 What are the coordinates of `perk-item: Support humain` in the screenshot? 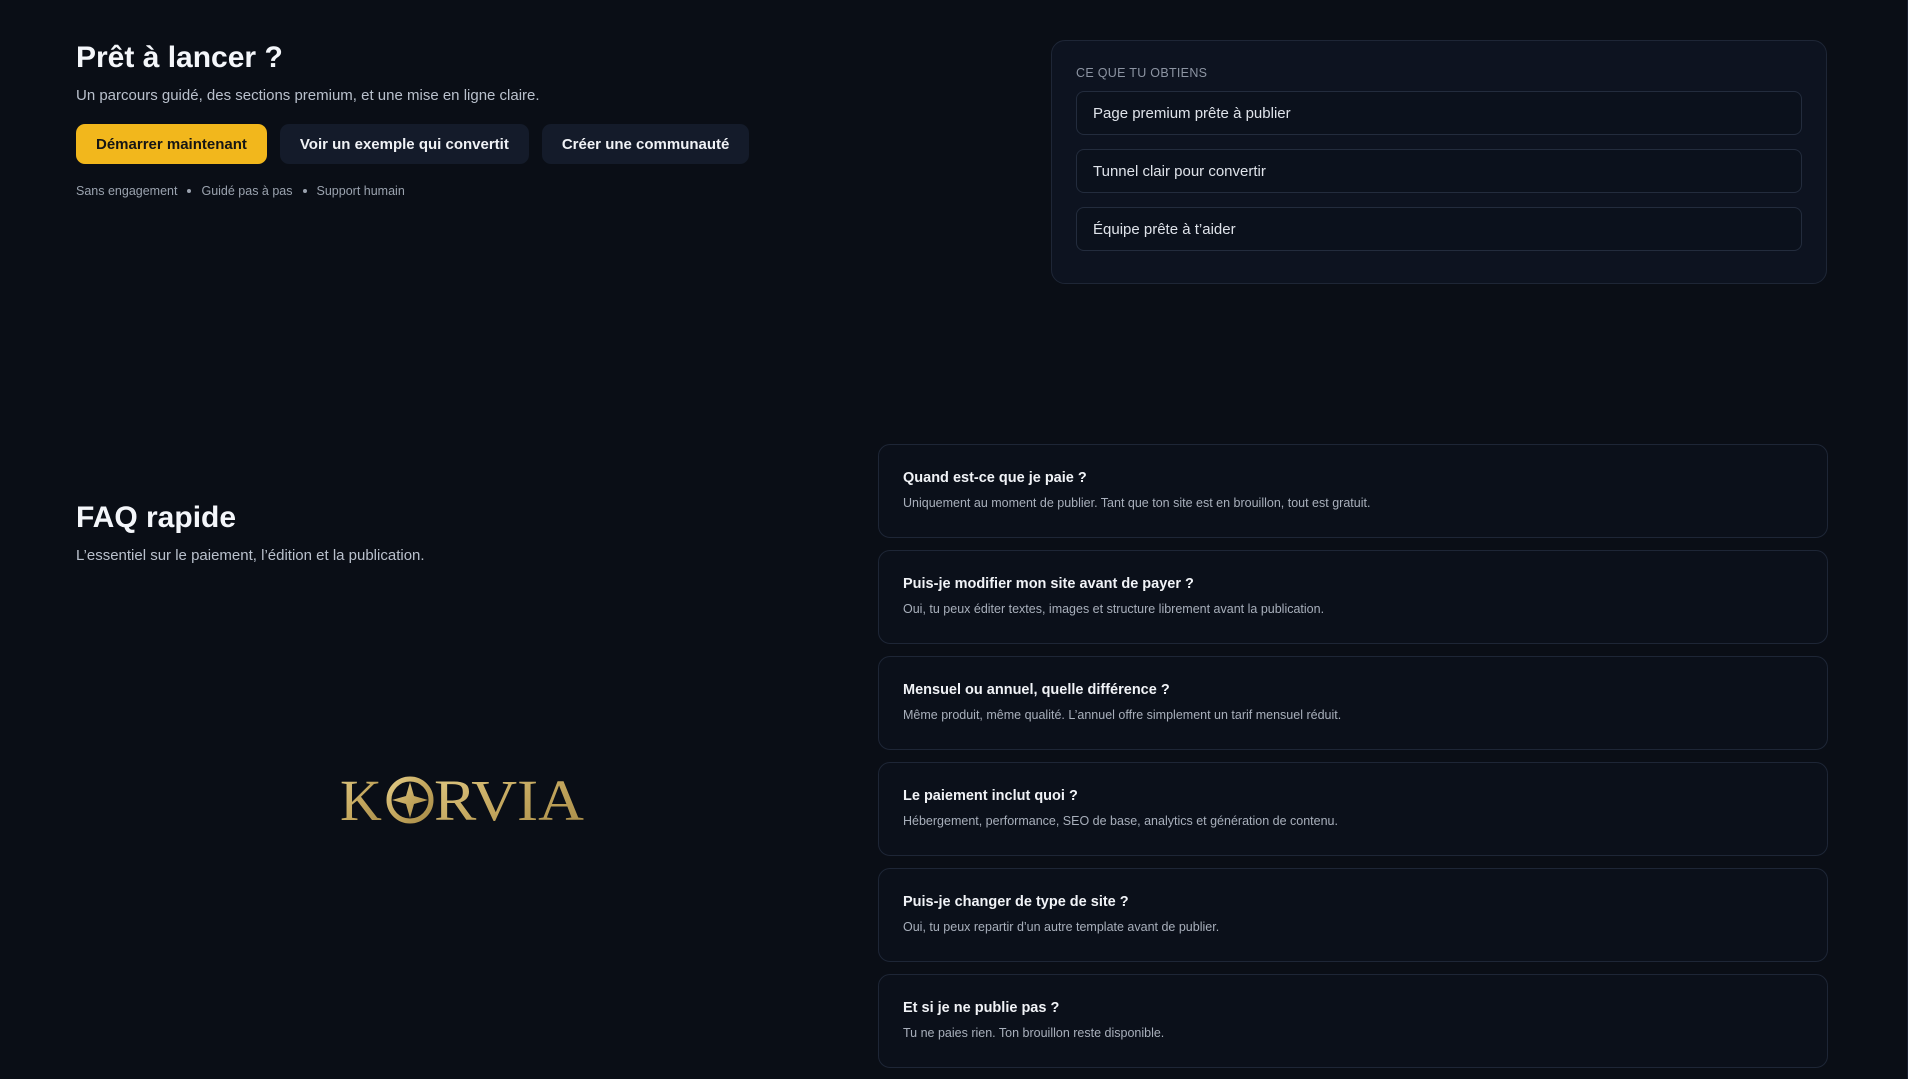 It's located at (360, 191).